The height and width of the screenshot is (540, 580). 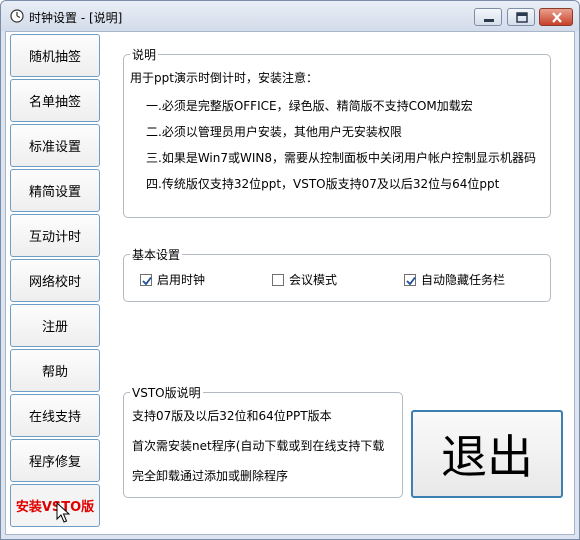 I want to click on enable-clock-label: 启用时钟, so click(x=181, y=280).